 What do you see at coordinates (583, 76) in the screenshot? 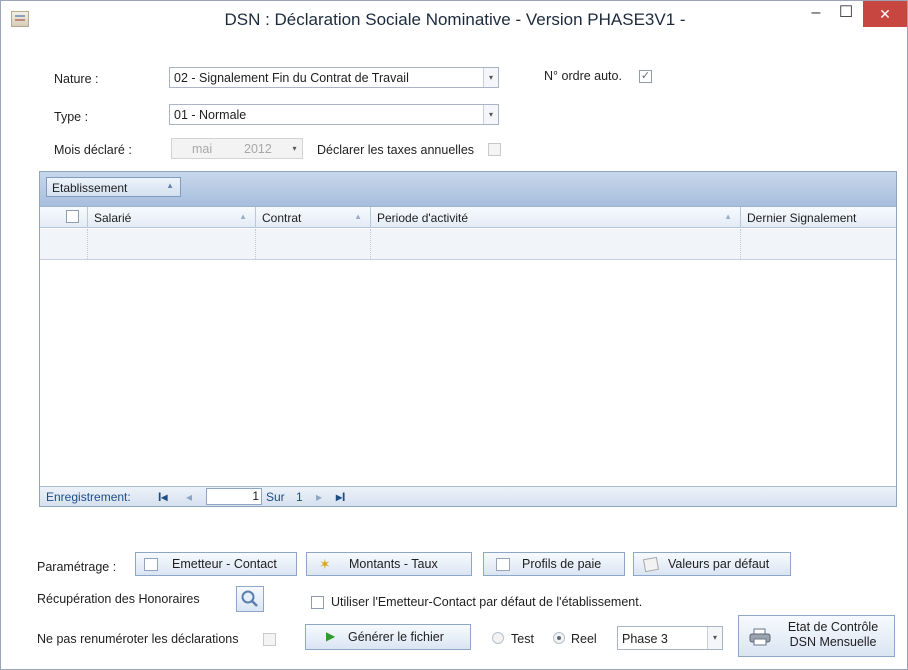
I see `ordre-auto-label: N° ordre auto.` at bounding box center [583, 76].